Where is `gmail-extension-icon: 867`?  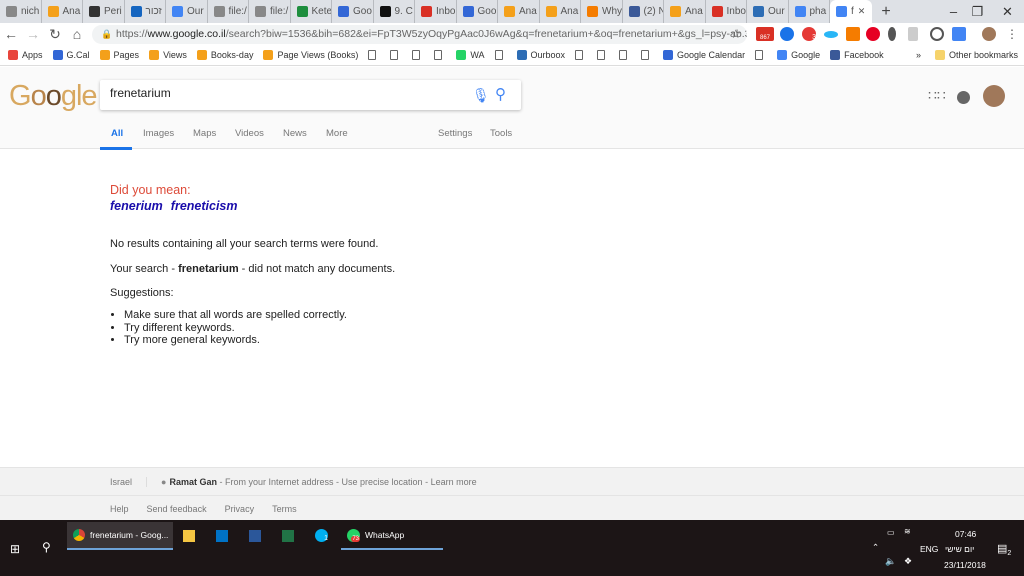
gmail-extension-icon: 867 is located at coordinates (765, 34).